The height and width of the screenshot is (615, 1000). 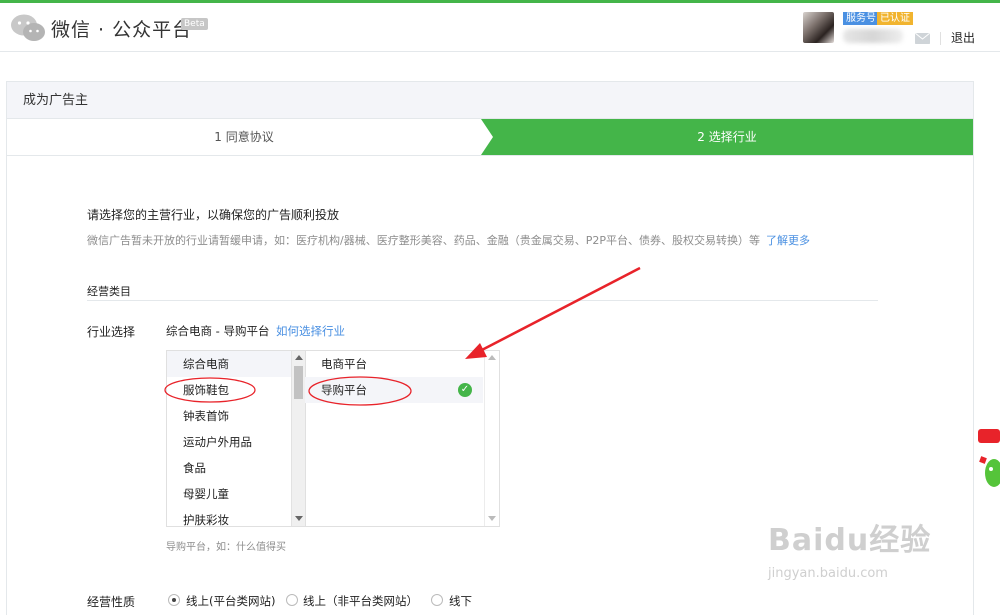 What do you see at coordinates (402, 438) in the screenshot?
I see `subcategory-list: 电商平台 导购平台 ✓` at bounding box center [402, 438].